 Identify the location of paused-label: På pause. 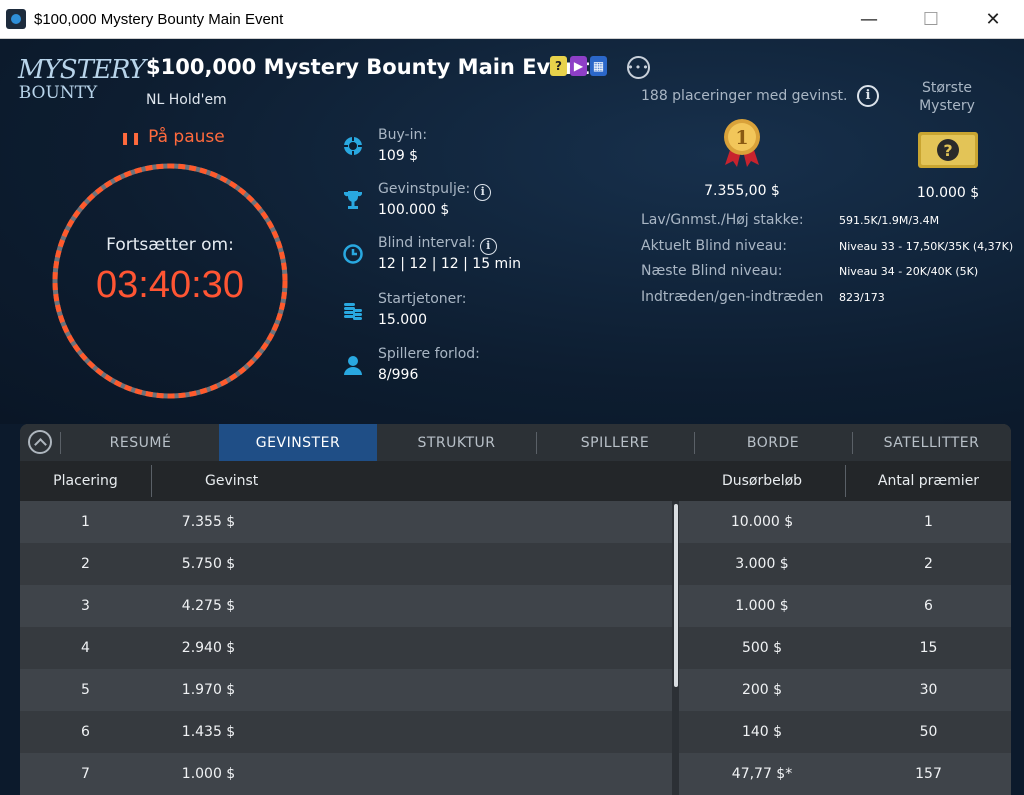
(186, 137).